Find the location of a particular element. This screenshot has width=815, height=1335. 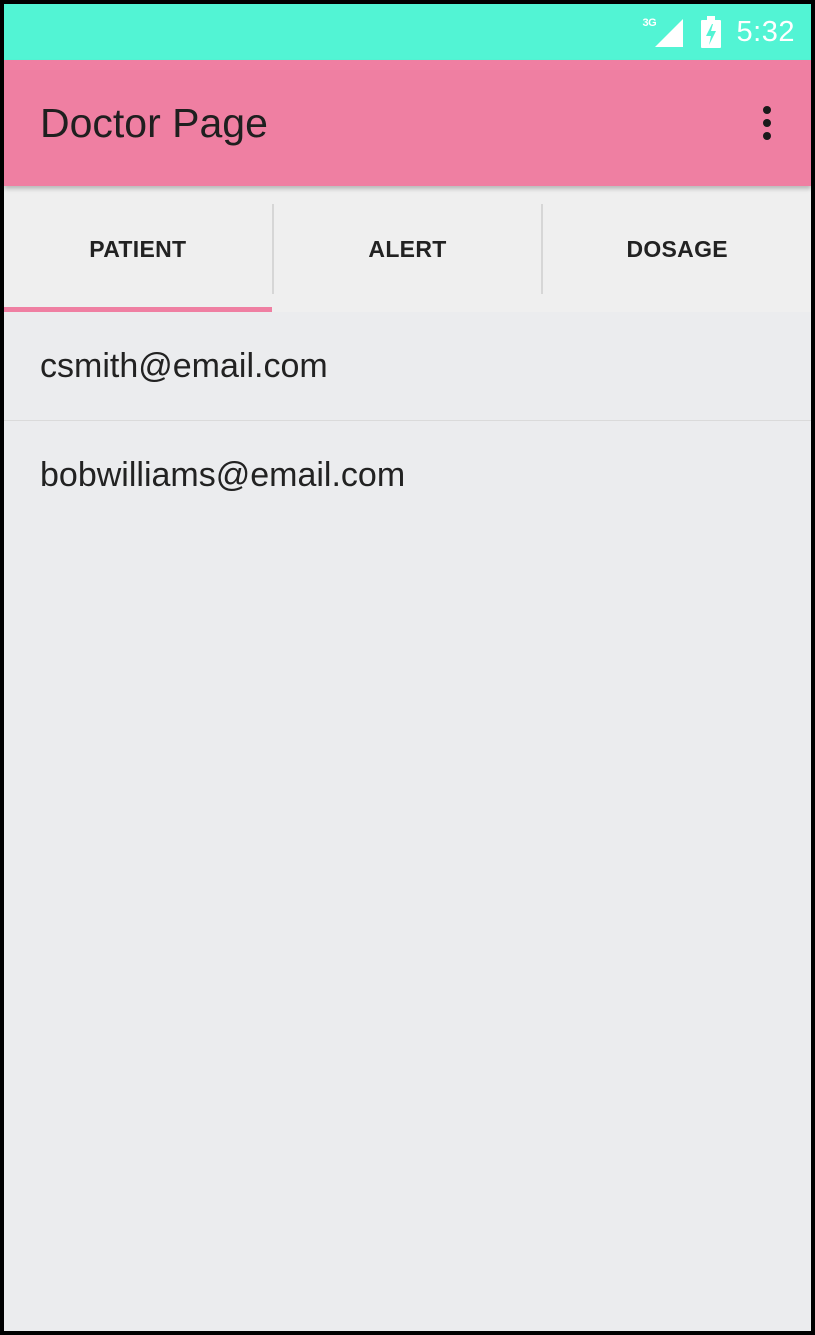

status-bar: 3G 5:32 is located at coordinates (407, 32).